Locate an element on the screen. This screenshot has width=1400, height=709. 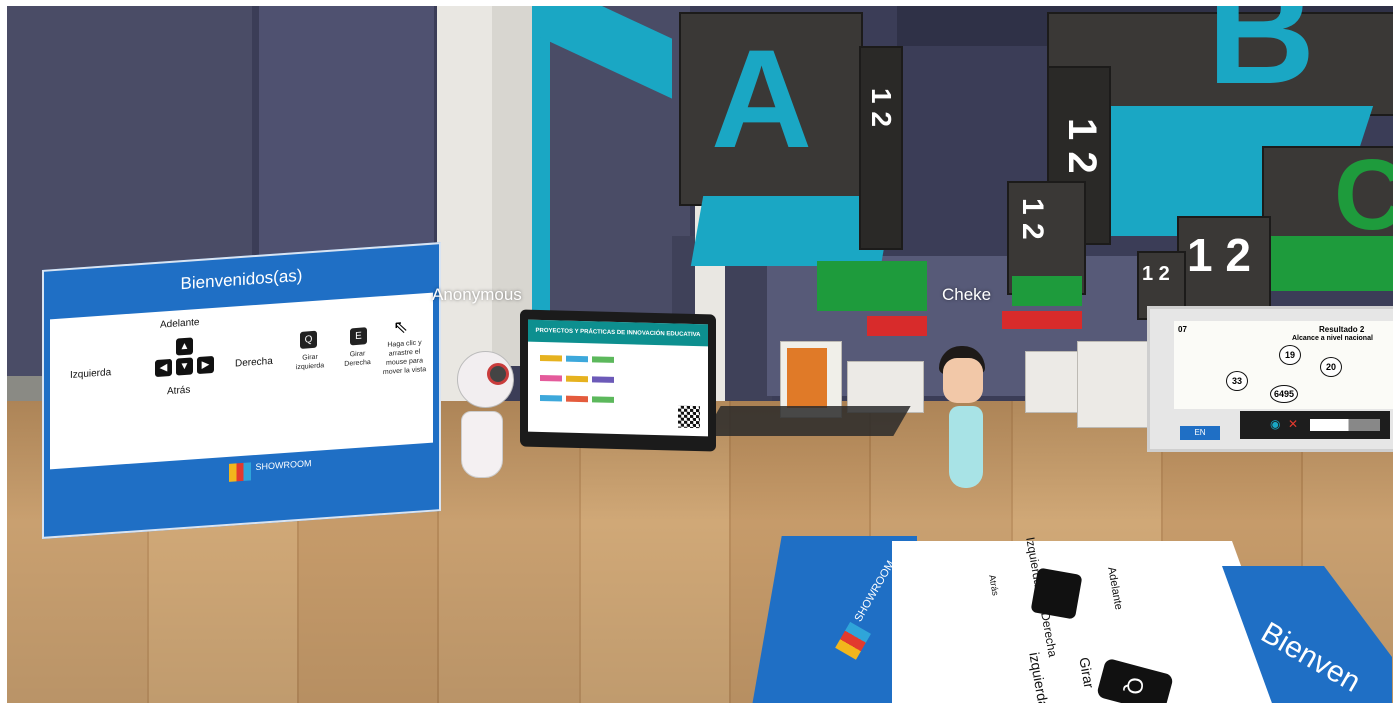
cube-under-green is located at coordinates (872, 286).